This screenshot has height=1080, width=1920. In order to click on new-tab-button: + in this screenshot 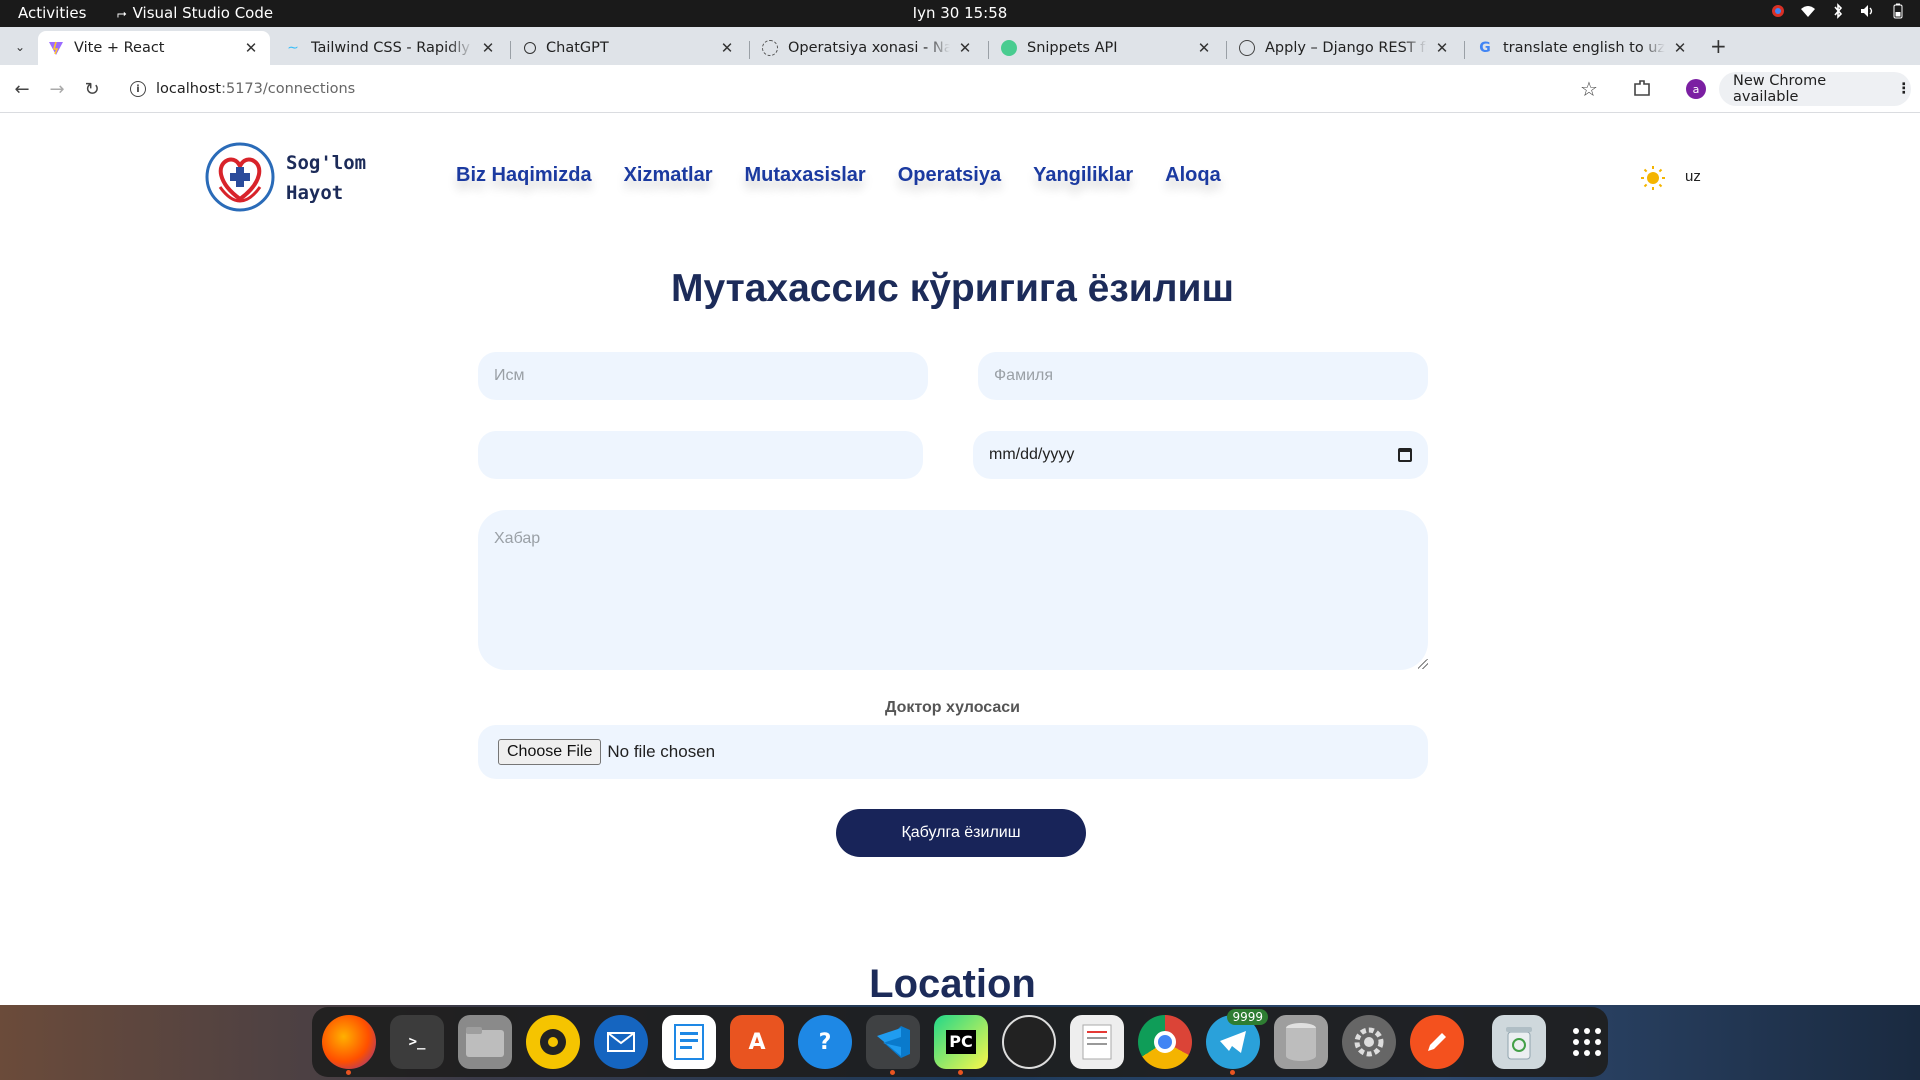, I will do `click(1718, 46)`.